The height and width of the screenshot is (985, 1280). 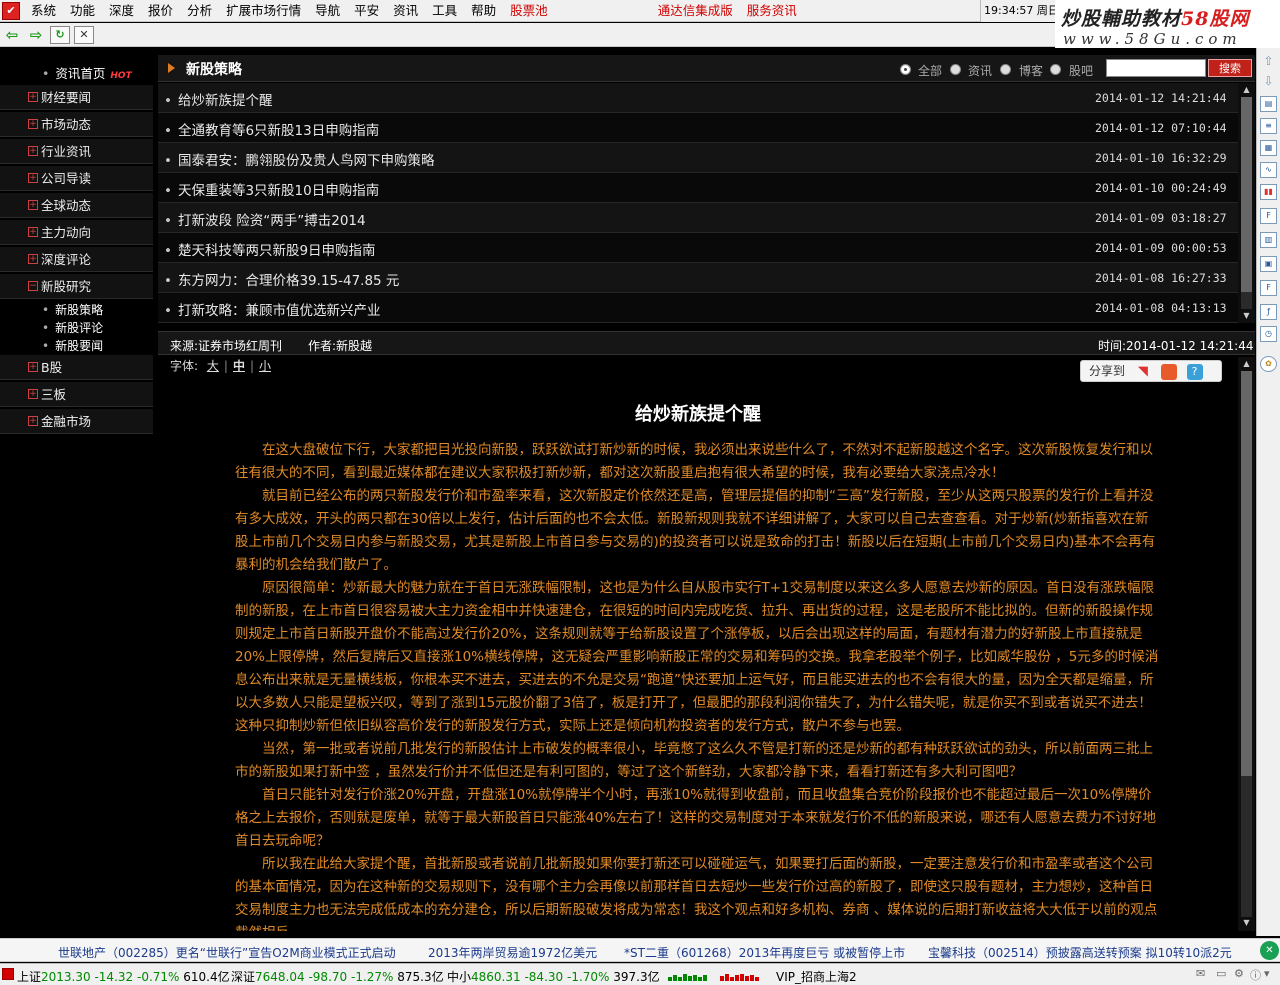 I want to click on list-item: • 全通教育等6只新股13日申购指南 2014-01-12 07:10:44, so click(x=698, y=128).